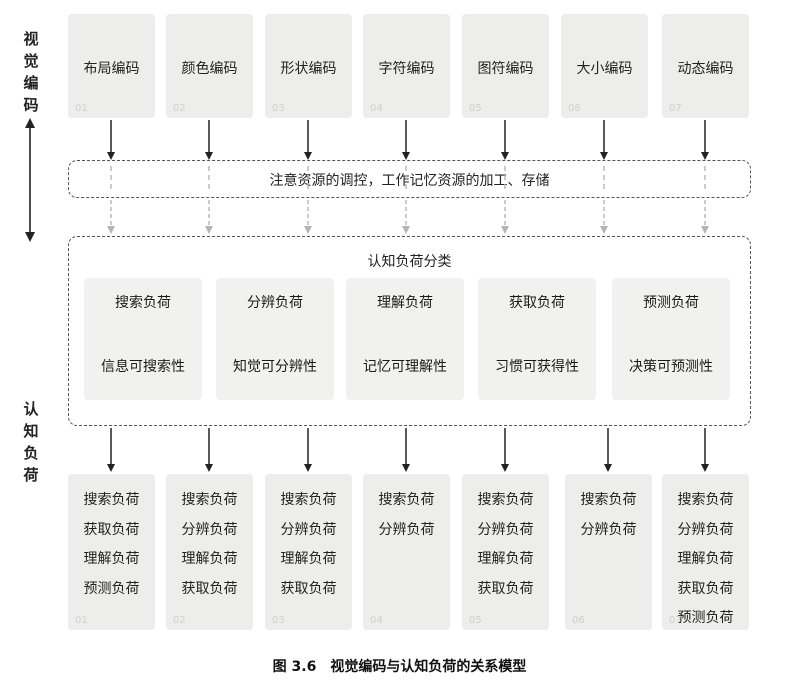 The image size is (799, 692). I want to click on side-arrow-head-up, so click(30, 123).